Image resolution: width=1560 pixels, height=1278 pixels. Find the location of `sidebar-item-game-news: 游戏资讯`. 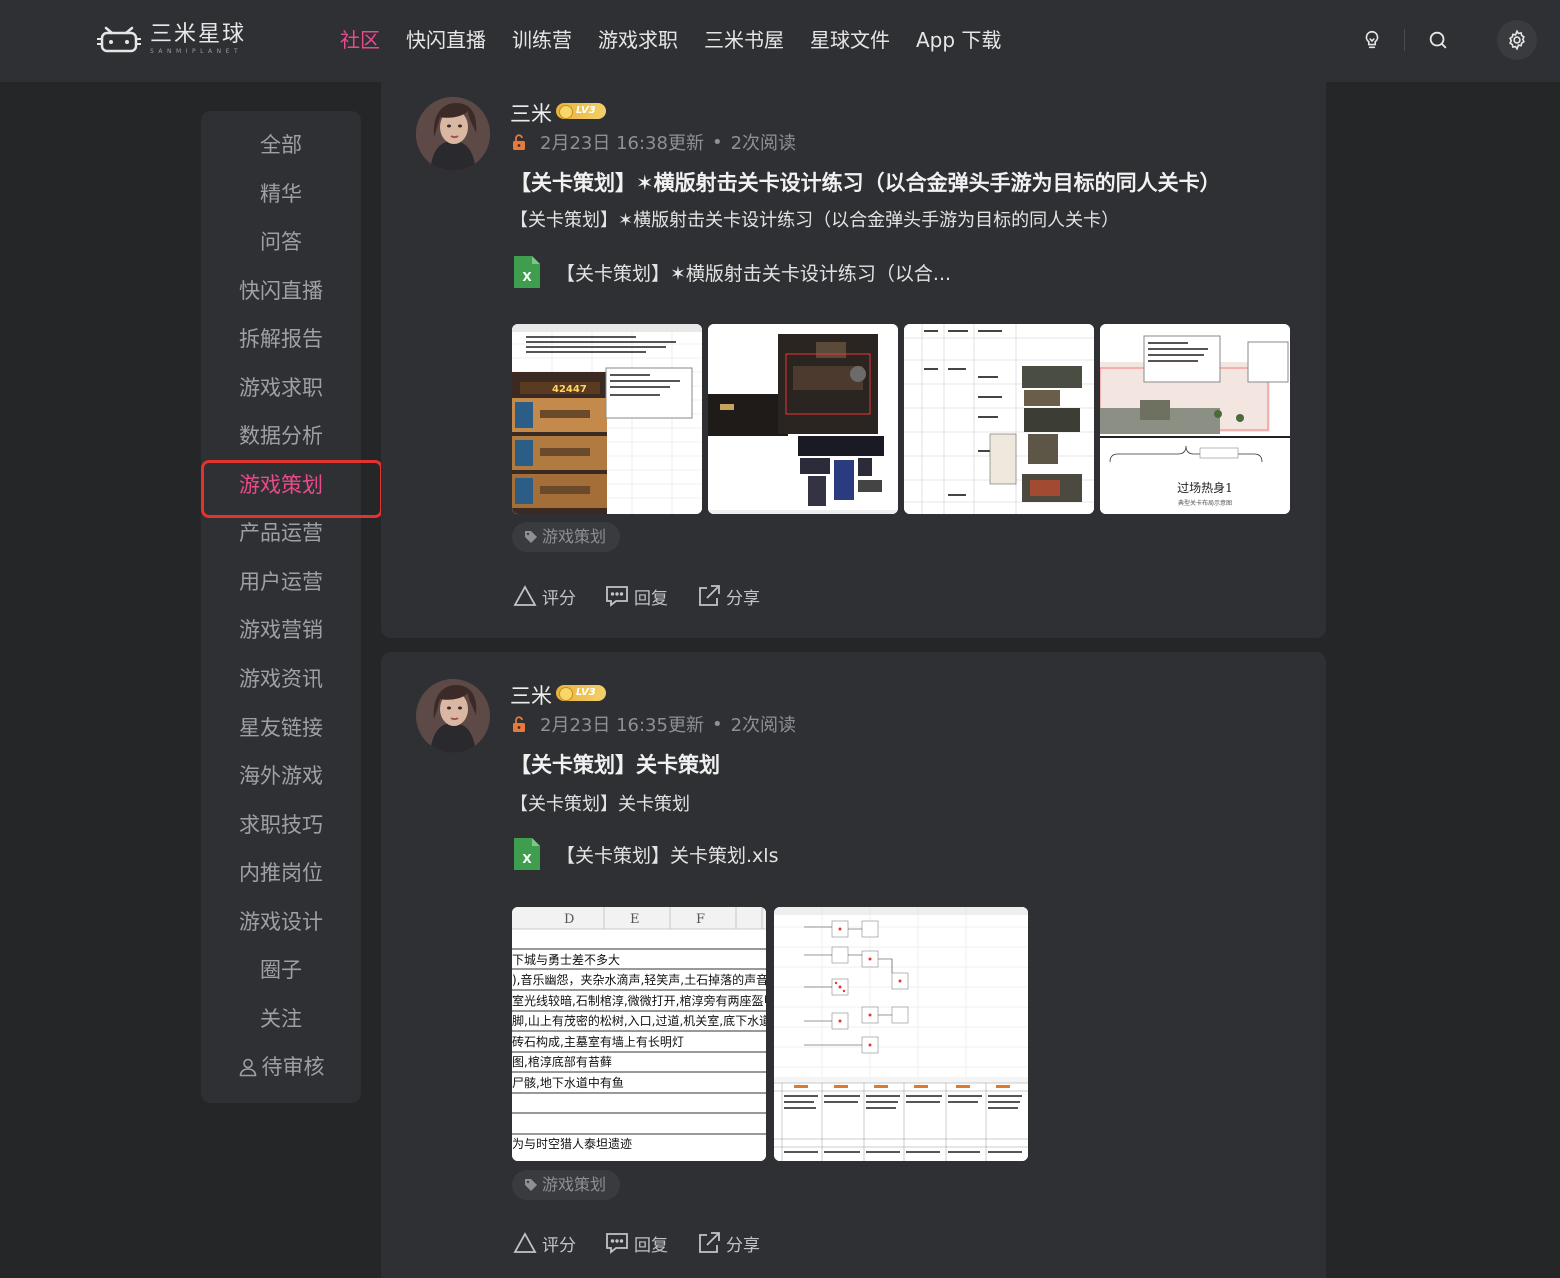

sidebar-item-game-news: 游戏资讯 is located at coordinates (281, 679).